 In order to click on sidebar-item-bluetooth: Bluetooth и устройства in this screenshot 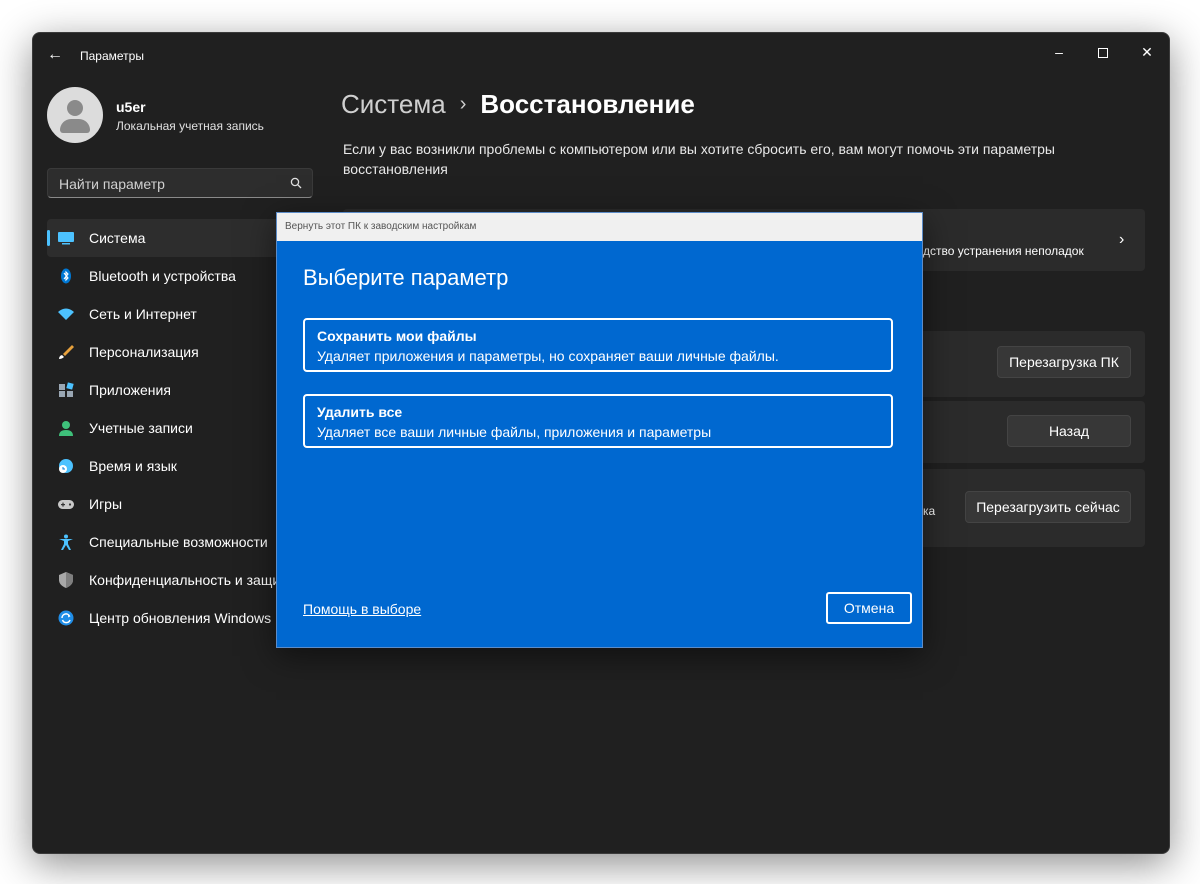, I will do `click(177, 276)`.